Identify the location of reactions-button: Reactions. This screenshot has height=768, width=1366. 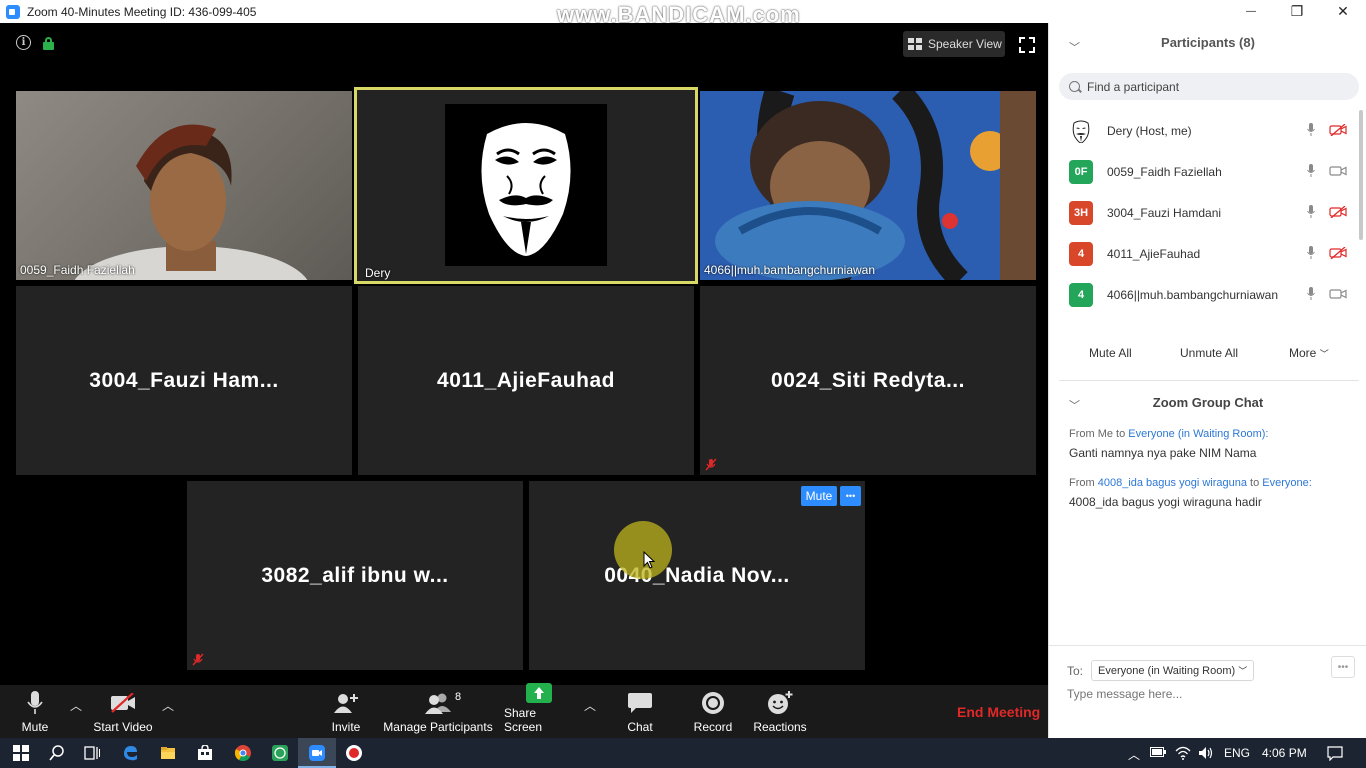
(780, 711).